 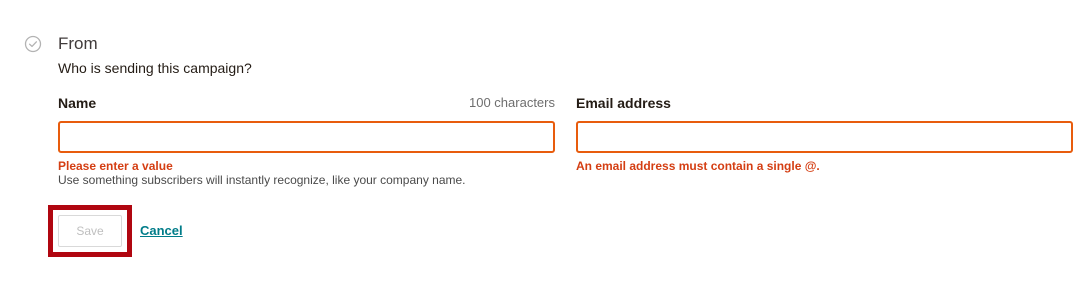 What do you see at coordinates (512, 102) in the screenshot?
I see `name-char-count: 100 characters` at bounding box center [512, 102].